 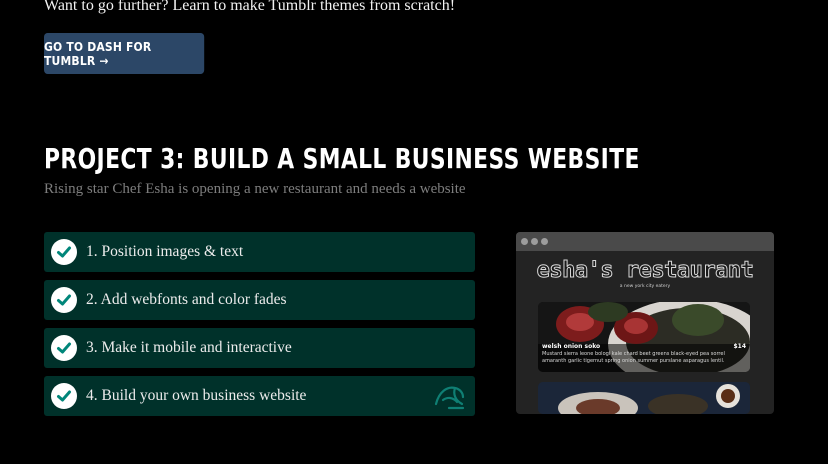 I want to click on step-item-2: 2. Add webfonts and color fades, so click(x=259, y=300).